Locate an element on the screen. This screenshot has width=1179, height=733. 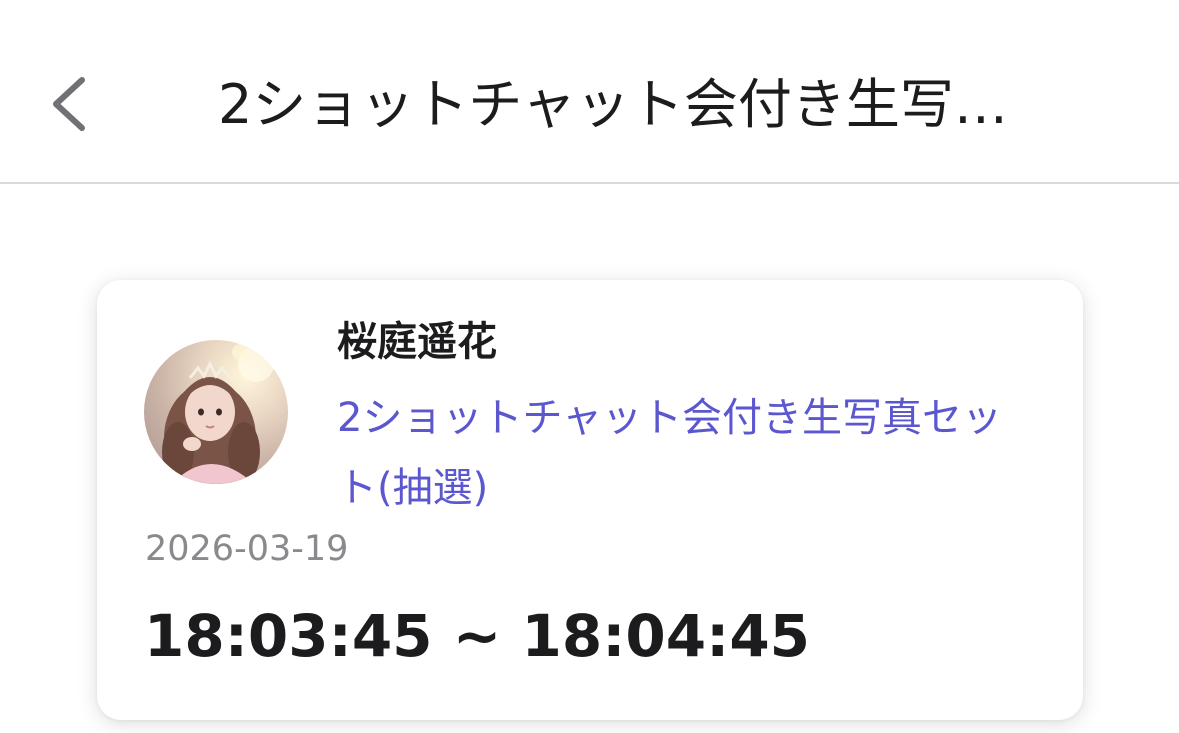
back-button is located at coordinates (68, 104).